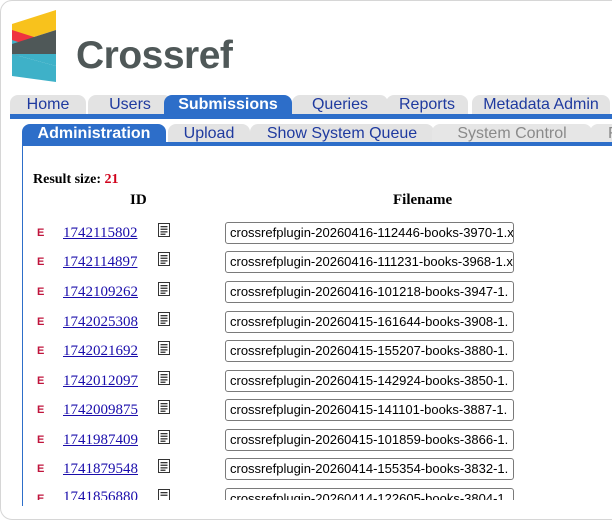 This screenshot has width=612, height=520. What do you see at coordinates (100, 440) in the screenshot?
I see `submission-id-link: 1741987409` at bounding box center [100, 440].